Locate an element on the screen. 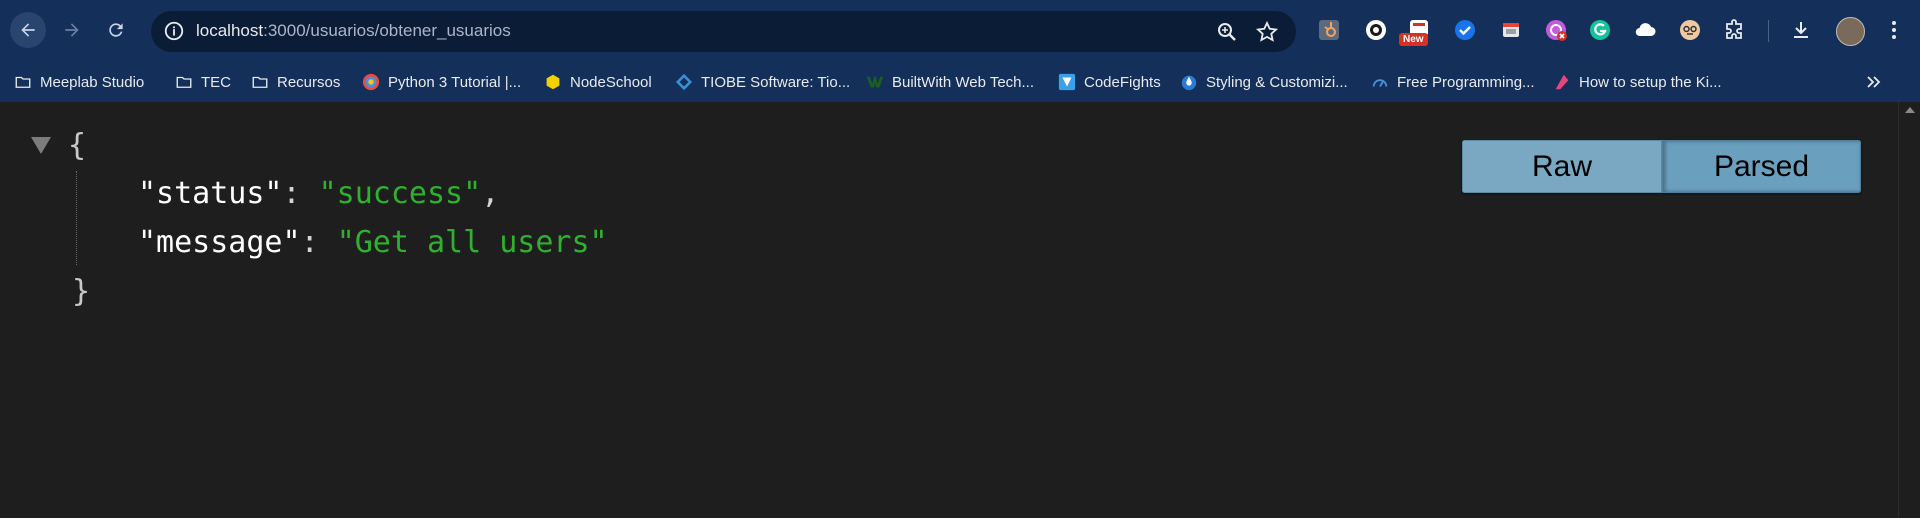 The width and height of the screenshot is (1920, 518). forward-button is located at coordinates (72, 30).